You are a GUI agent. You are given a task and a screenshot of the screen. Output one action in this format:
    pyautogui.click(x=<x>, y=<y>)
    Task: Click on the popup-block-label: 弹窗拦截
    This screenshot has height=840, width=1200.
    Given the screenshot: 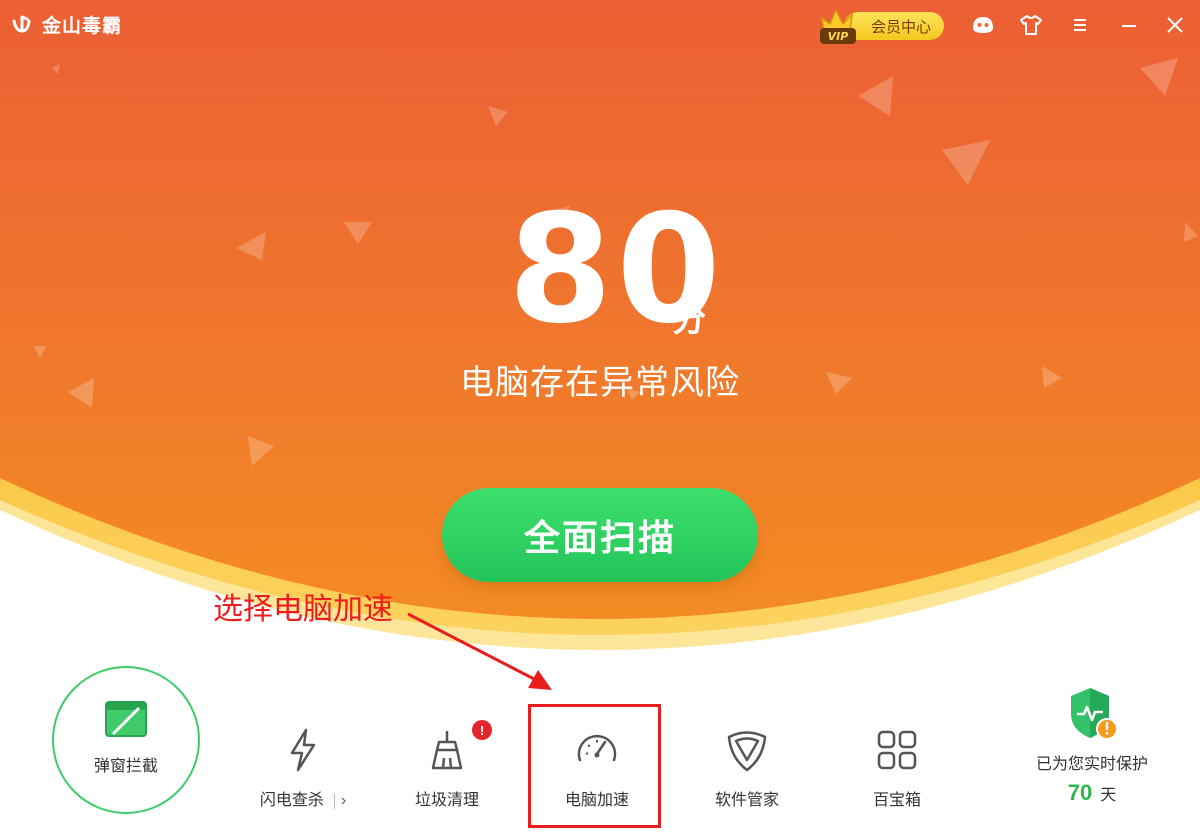 What is the action you would take?
    pyautogui.click(x=125, y=766)
    